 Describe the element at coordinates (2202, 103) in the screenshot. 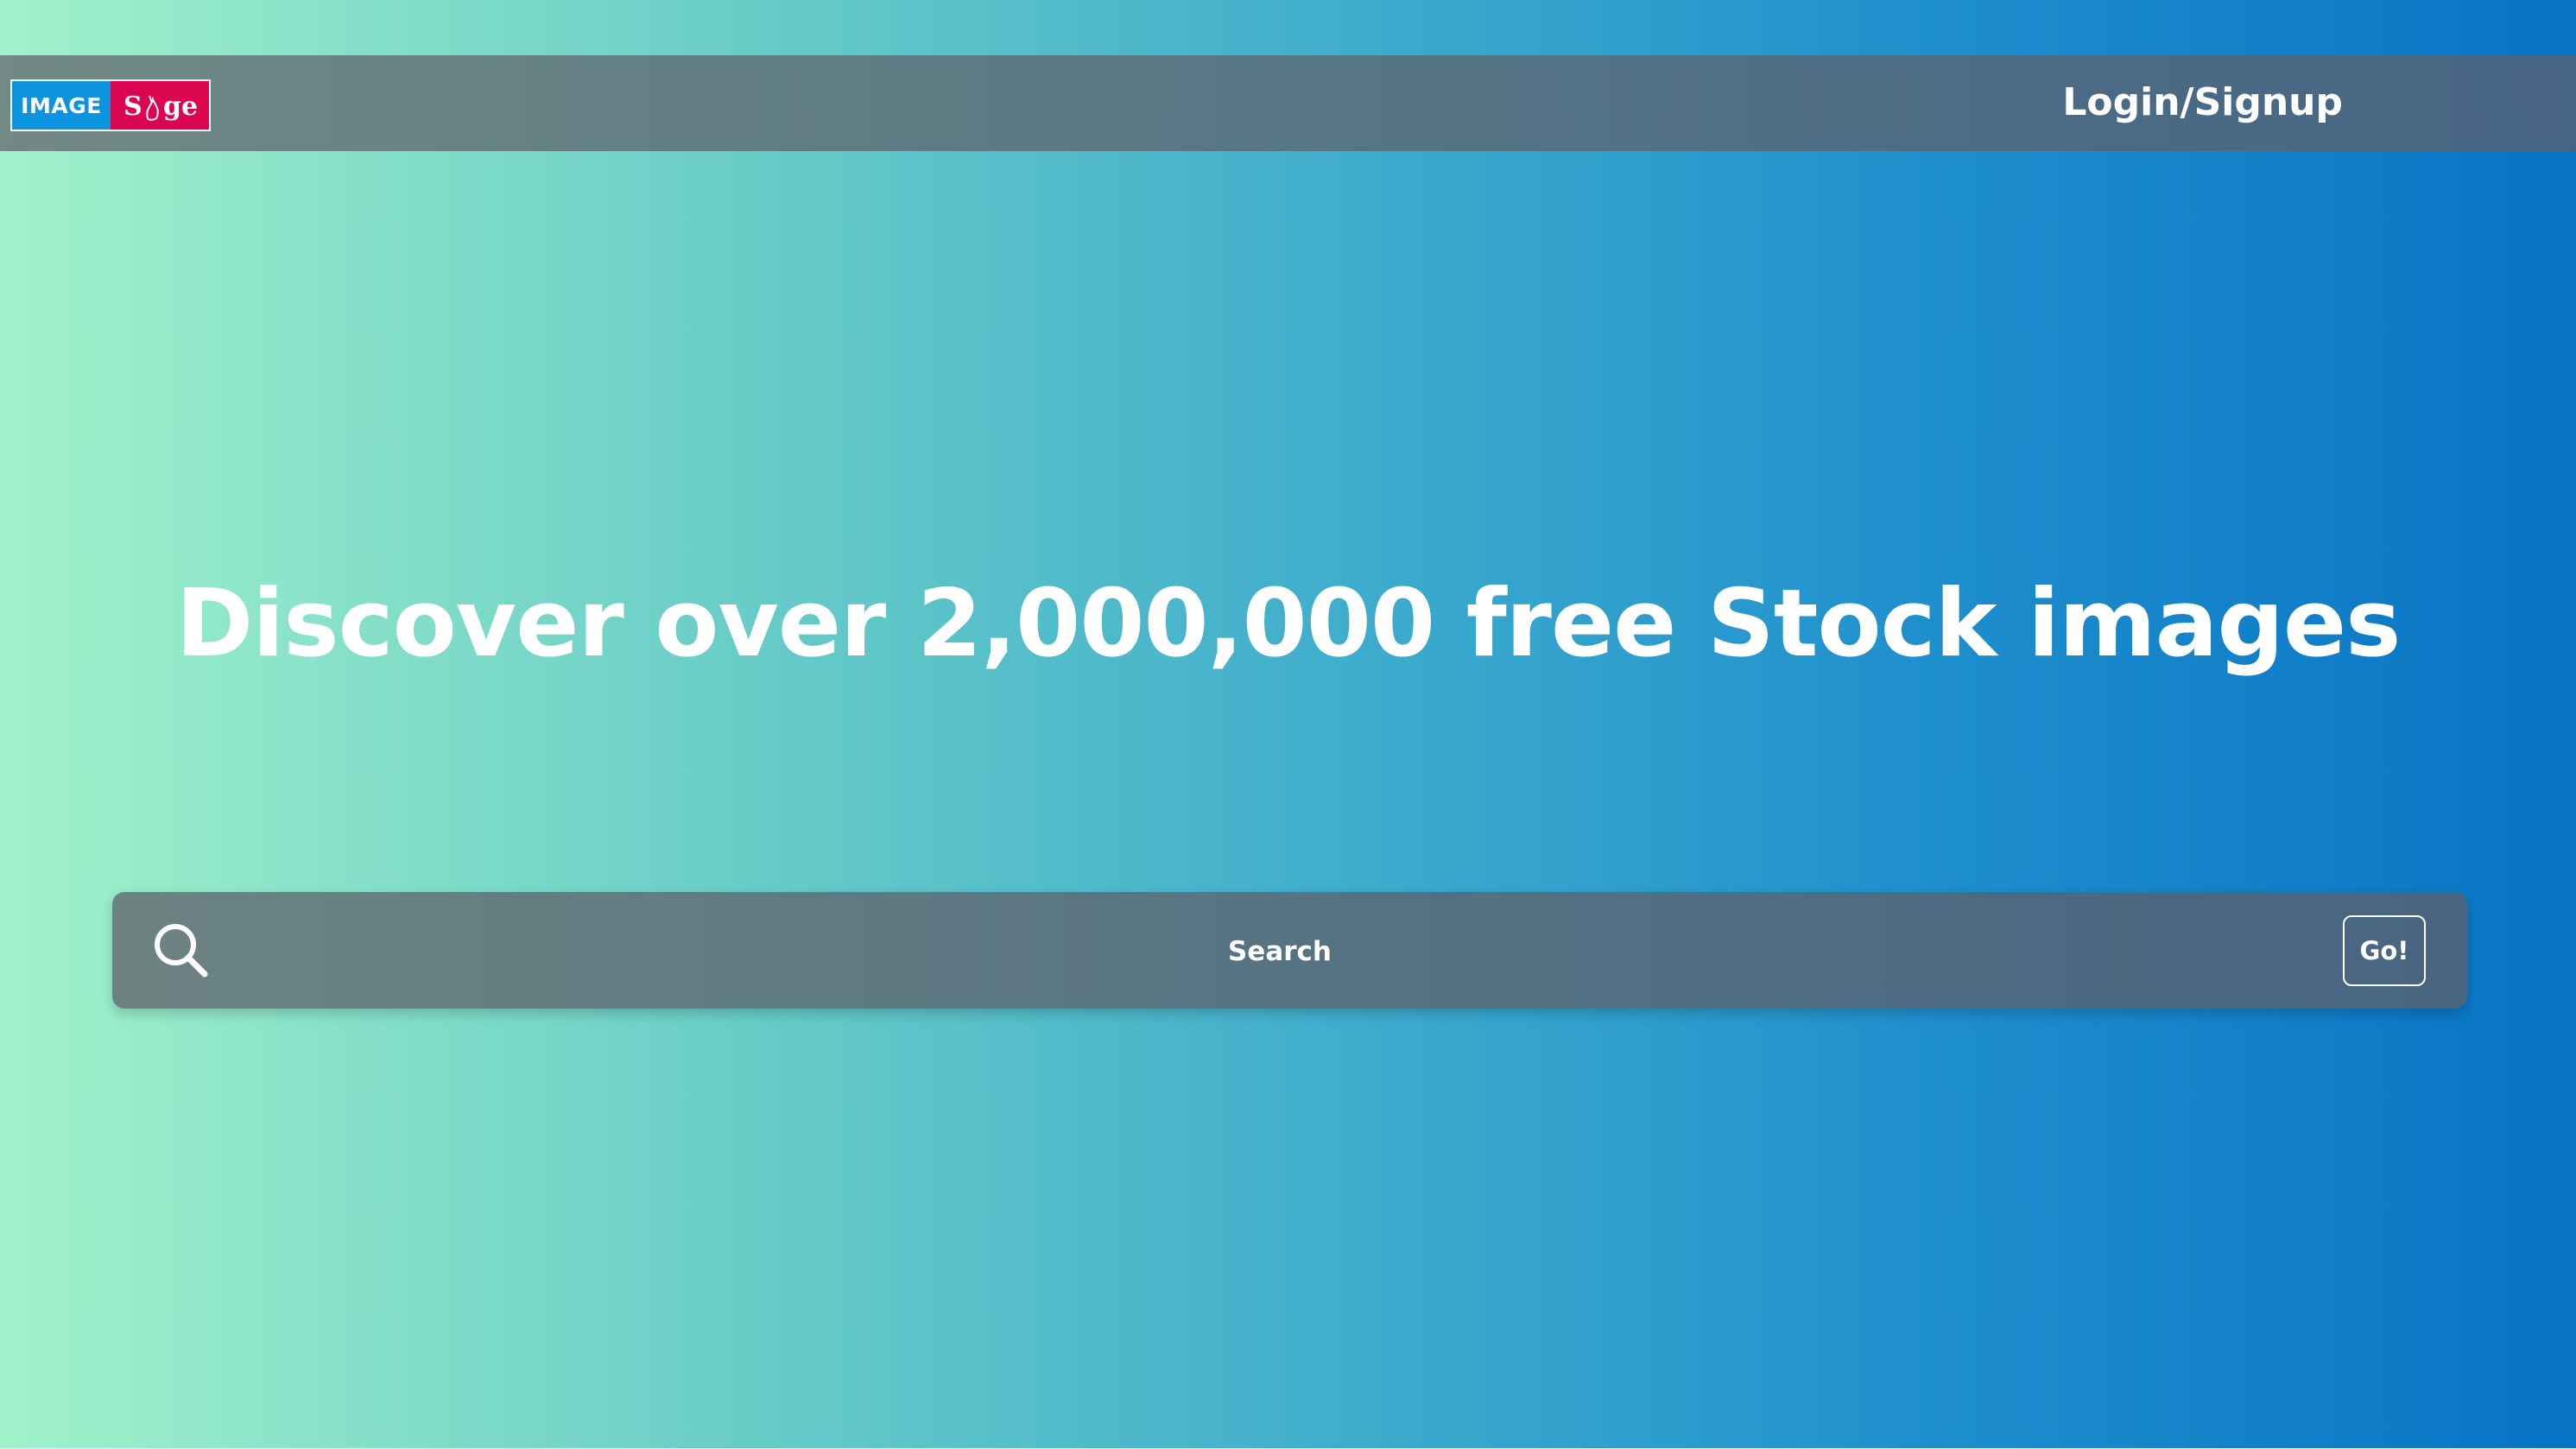

I see `login-signup-link: Login/Signup` at that location.